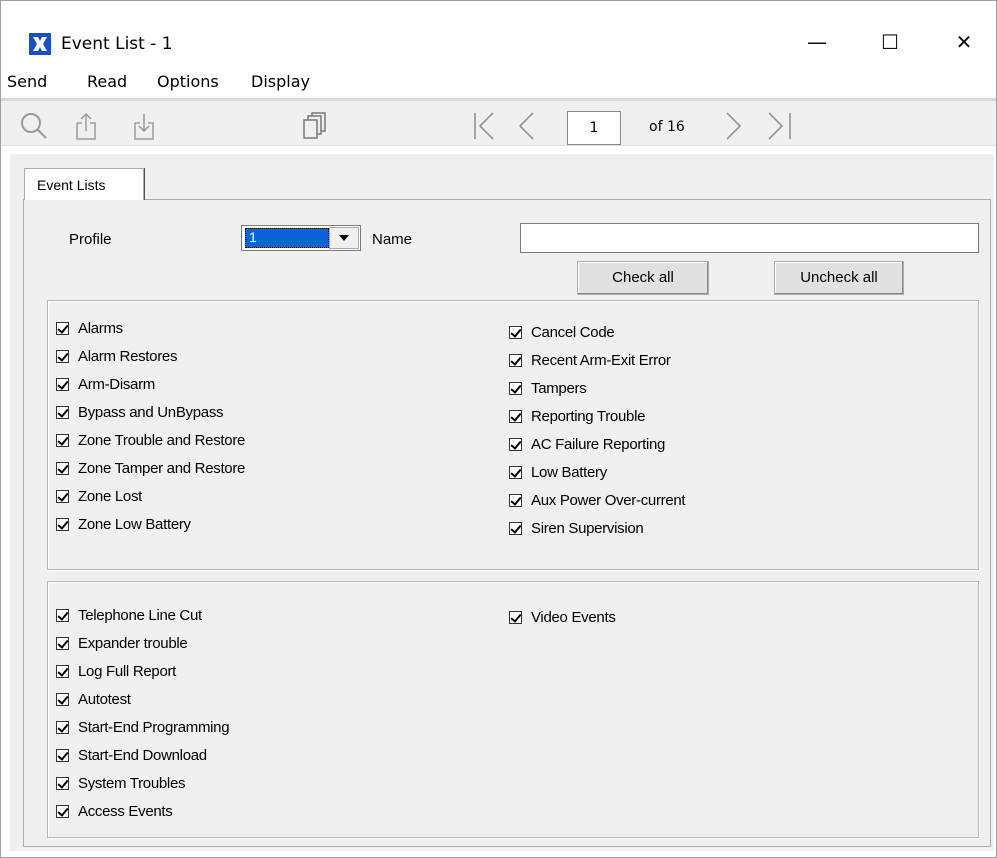 This screenshot has width=997, height=858. Describe the element at coordinates (780, 126) in the screenshot. I see `last-page-icon` at that location.